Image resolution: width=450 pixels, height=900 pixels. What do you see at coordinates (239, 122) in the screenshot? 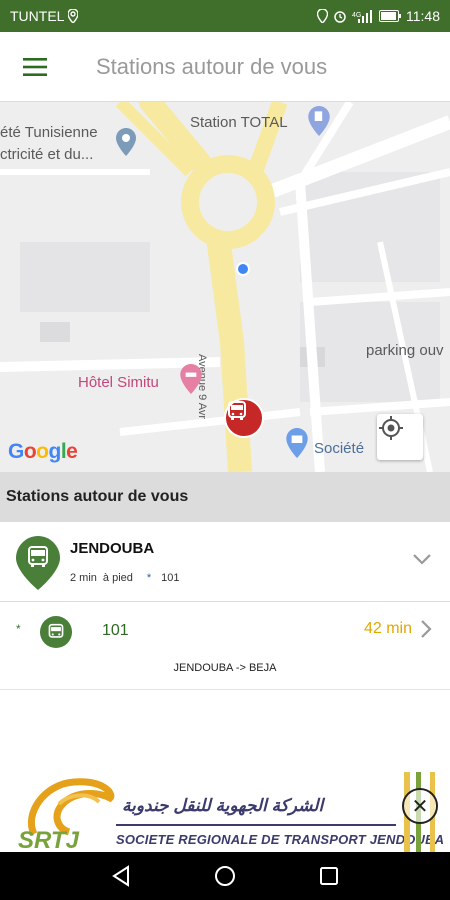
I see `map-label-station-total: Station TOTAL` at bounding box center [239, 122].